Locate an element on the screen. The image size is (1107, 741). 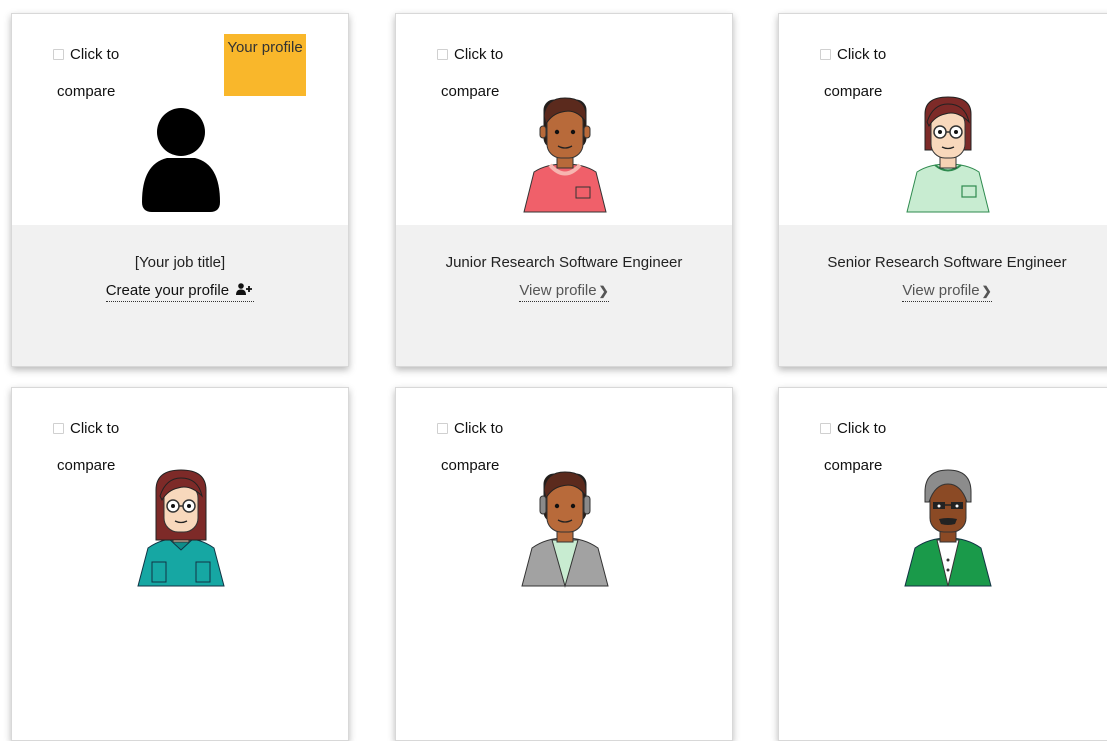
profile-card-row2-3: Click to compare is located at coordinates (942, 564).